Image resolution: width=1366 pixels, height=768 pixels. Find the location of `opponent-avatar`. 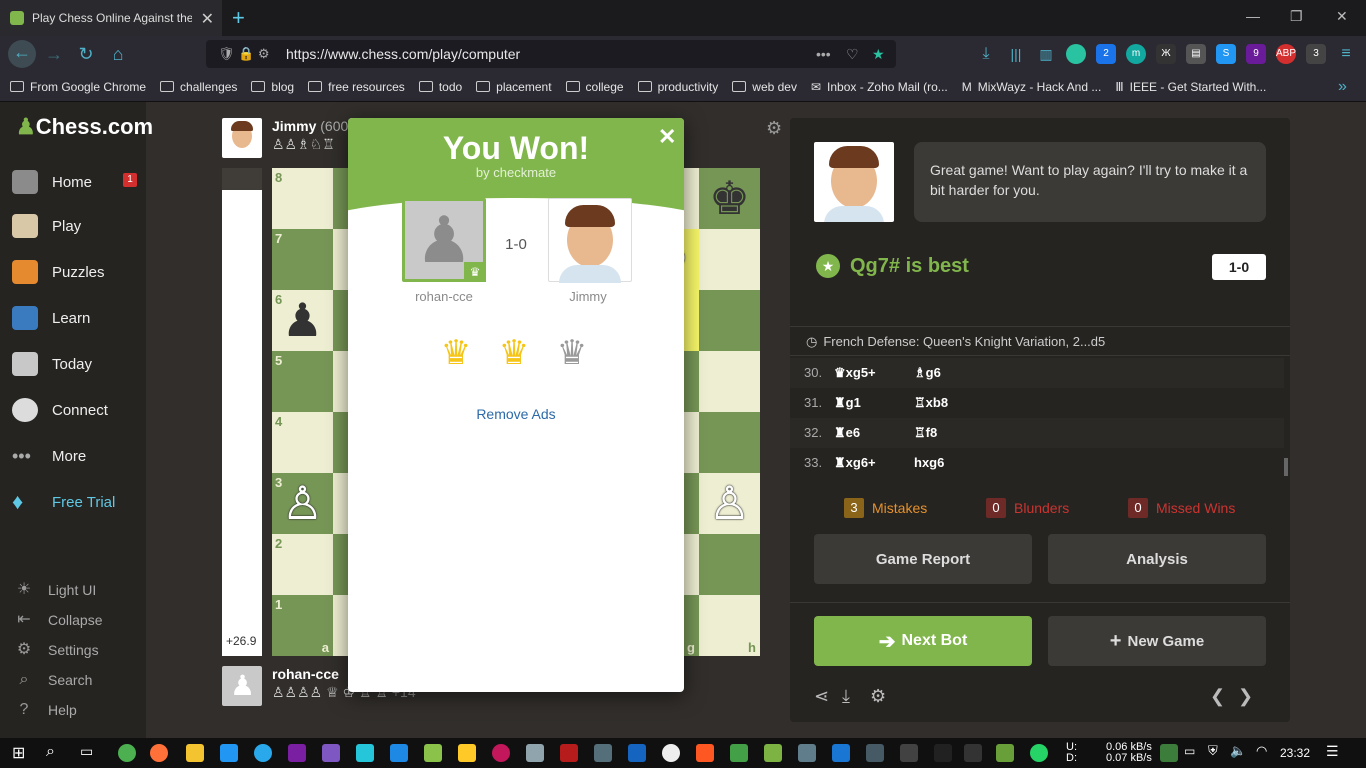

opponent-avatar is located at coordinates (242, 138).